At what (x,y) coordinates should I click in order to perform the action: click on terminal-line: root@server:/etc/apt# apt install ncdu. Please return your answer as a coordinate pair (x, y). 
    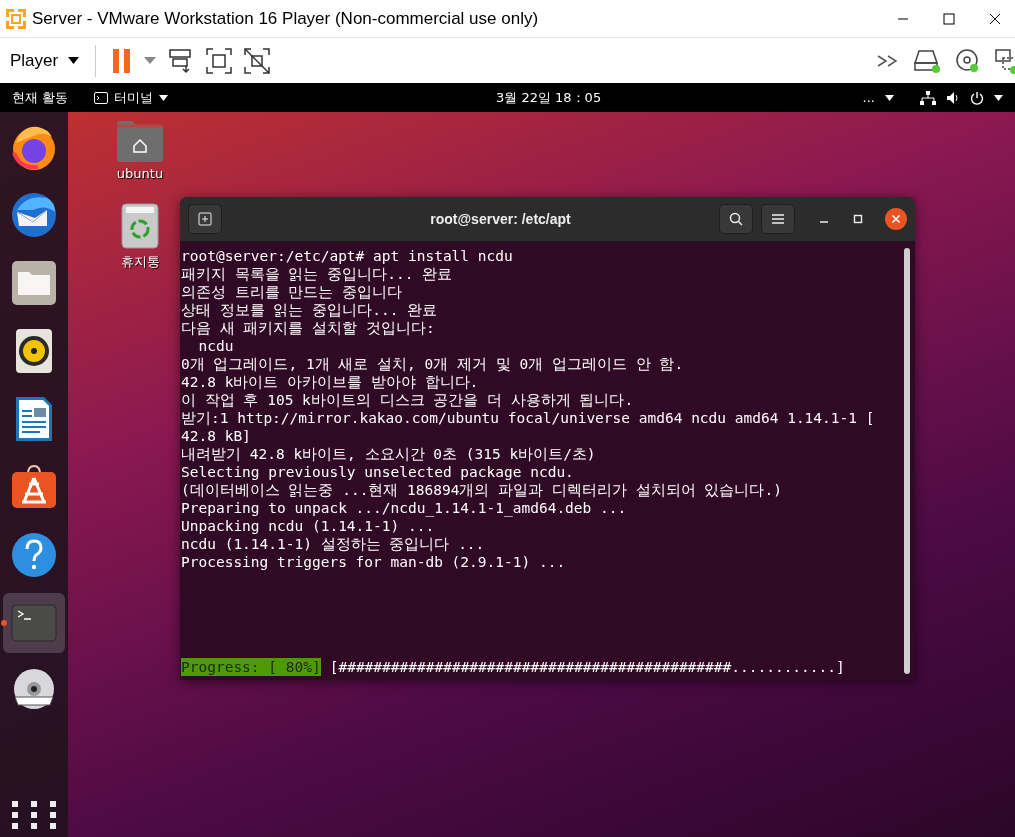
    Looking at the image, I should click on (347, 256).